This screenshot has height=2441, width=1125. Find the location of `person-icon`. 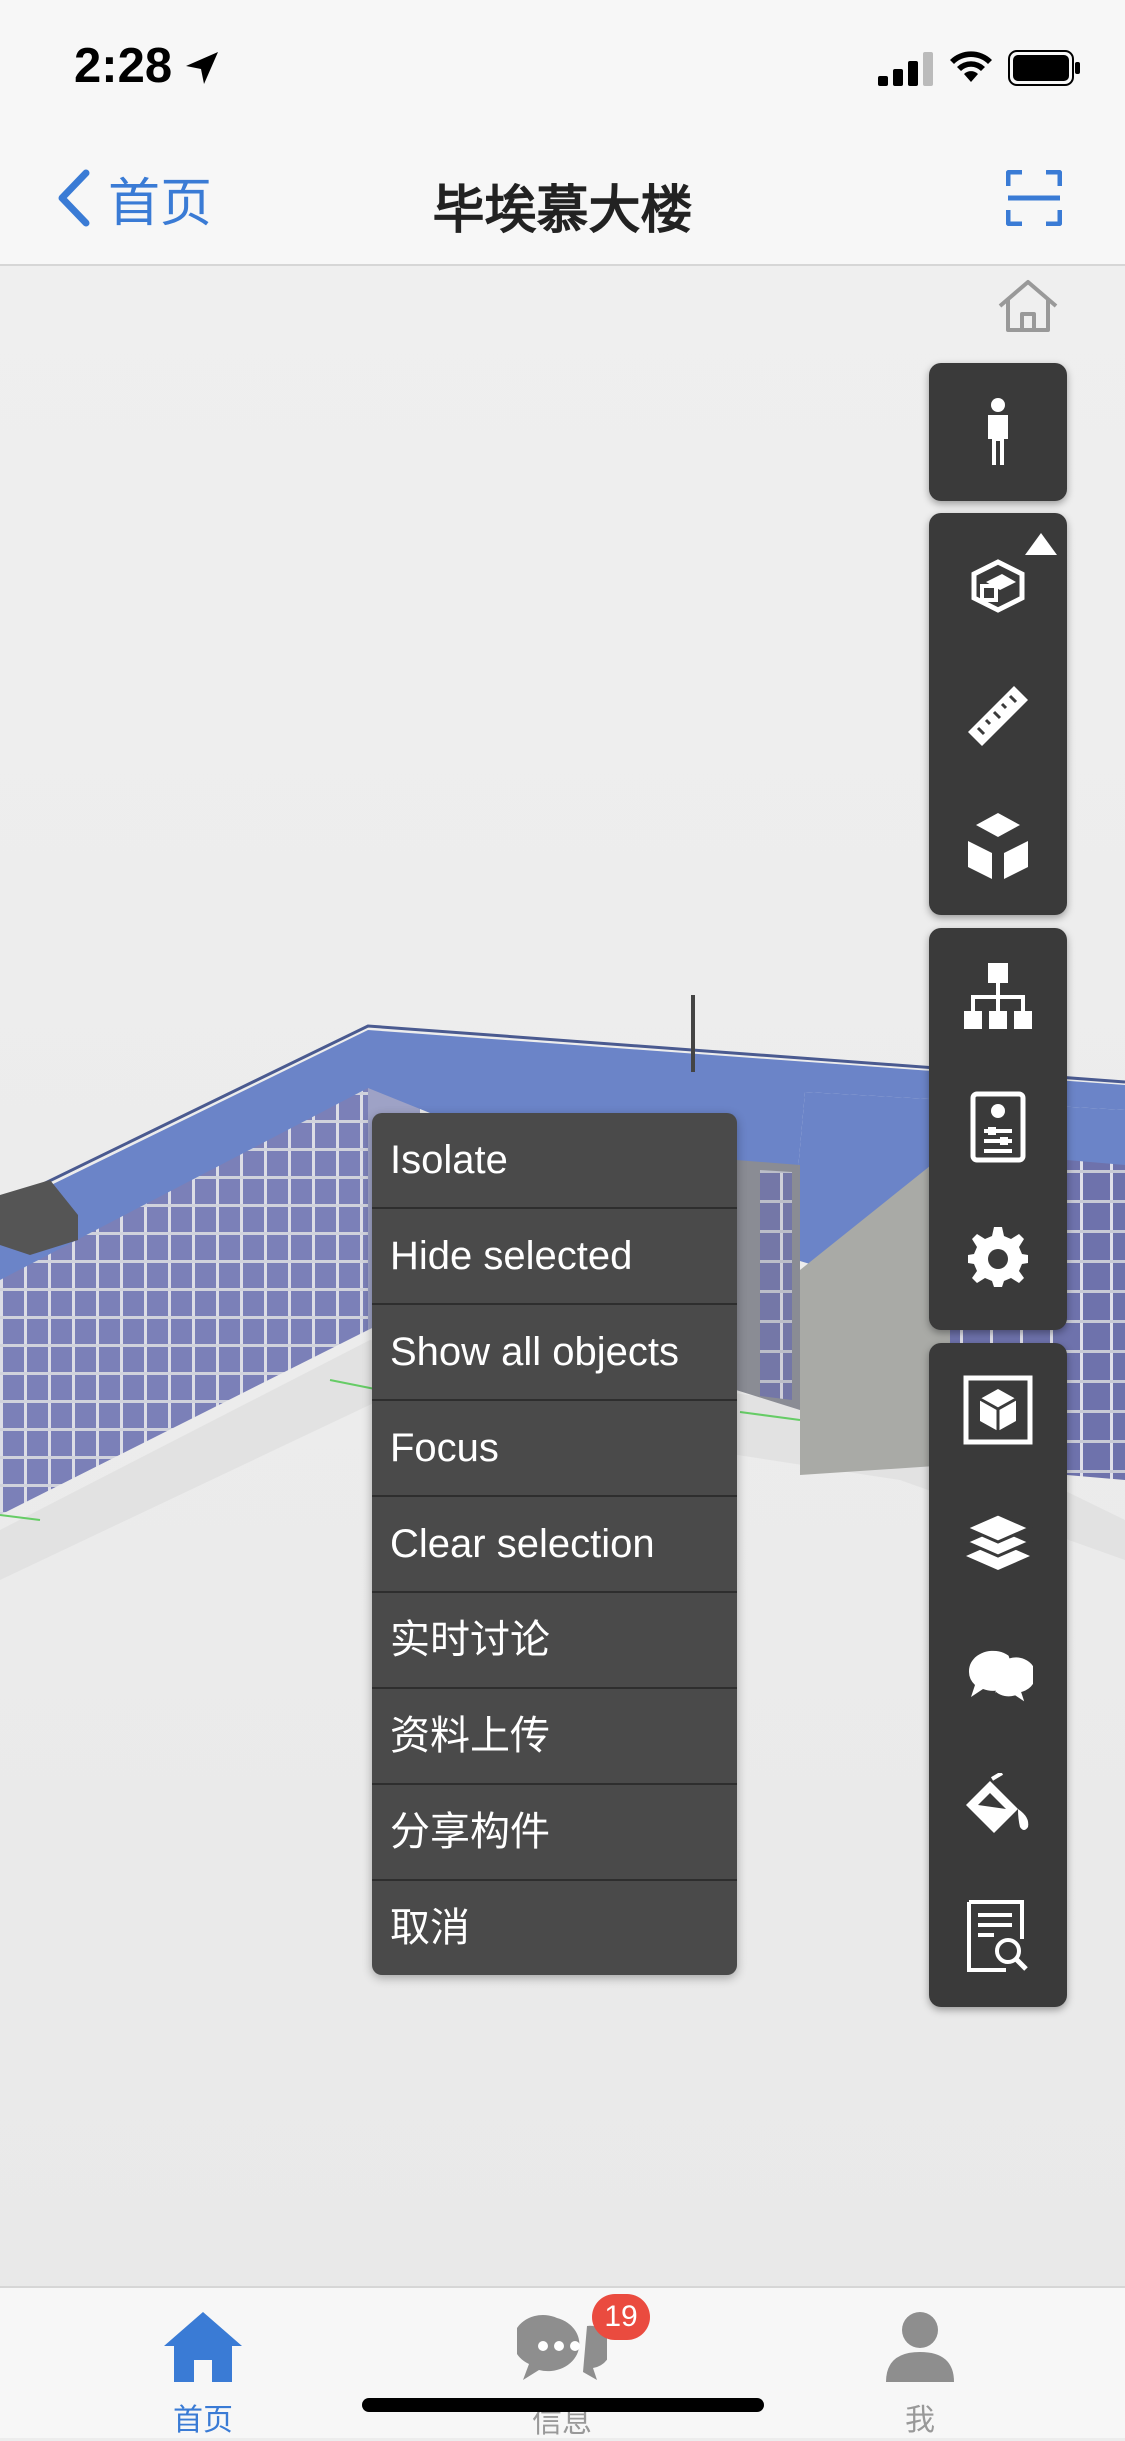

person-icon is located at coordinates (998, 431).